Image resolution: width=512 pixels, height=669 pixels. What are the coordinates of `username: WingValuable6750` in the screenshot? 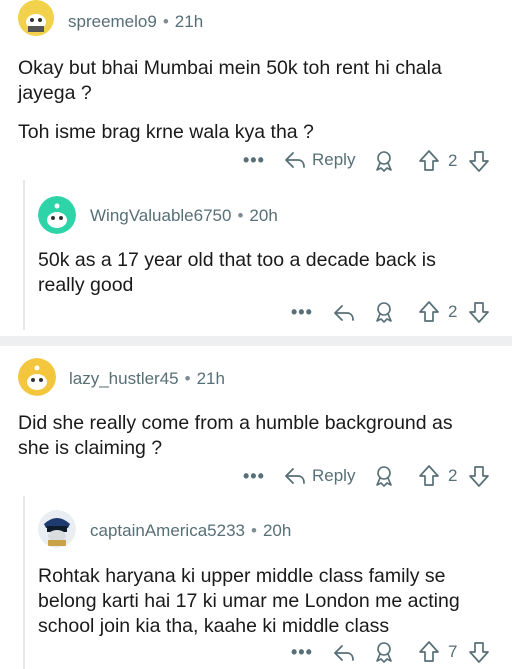 It's located at (160, 215).